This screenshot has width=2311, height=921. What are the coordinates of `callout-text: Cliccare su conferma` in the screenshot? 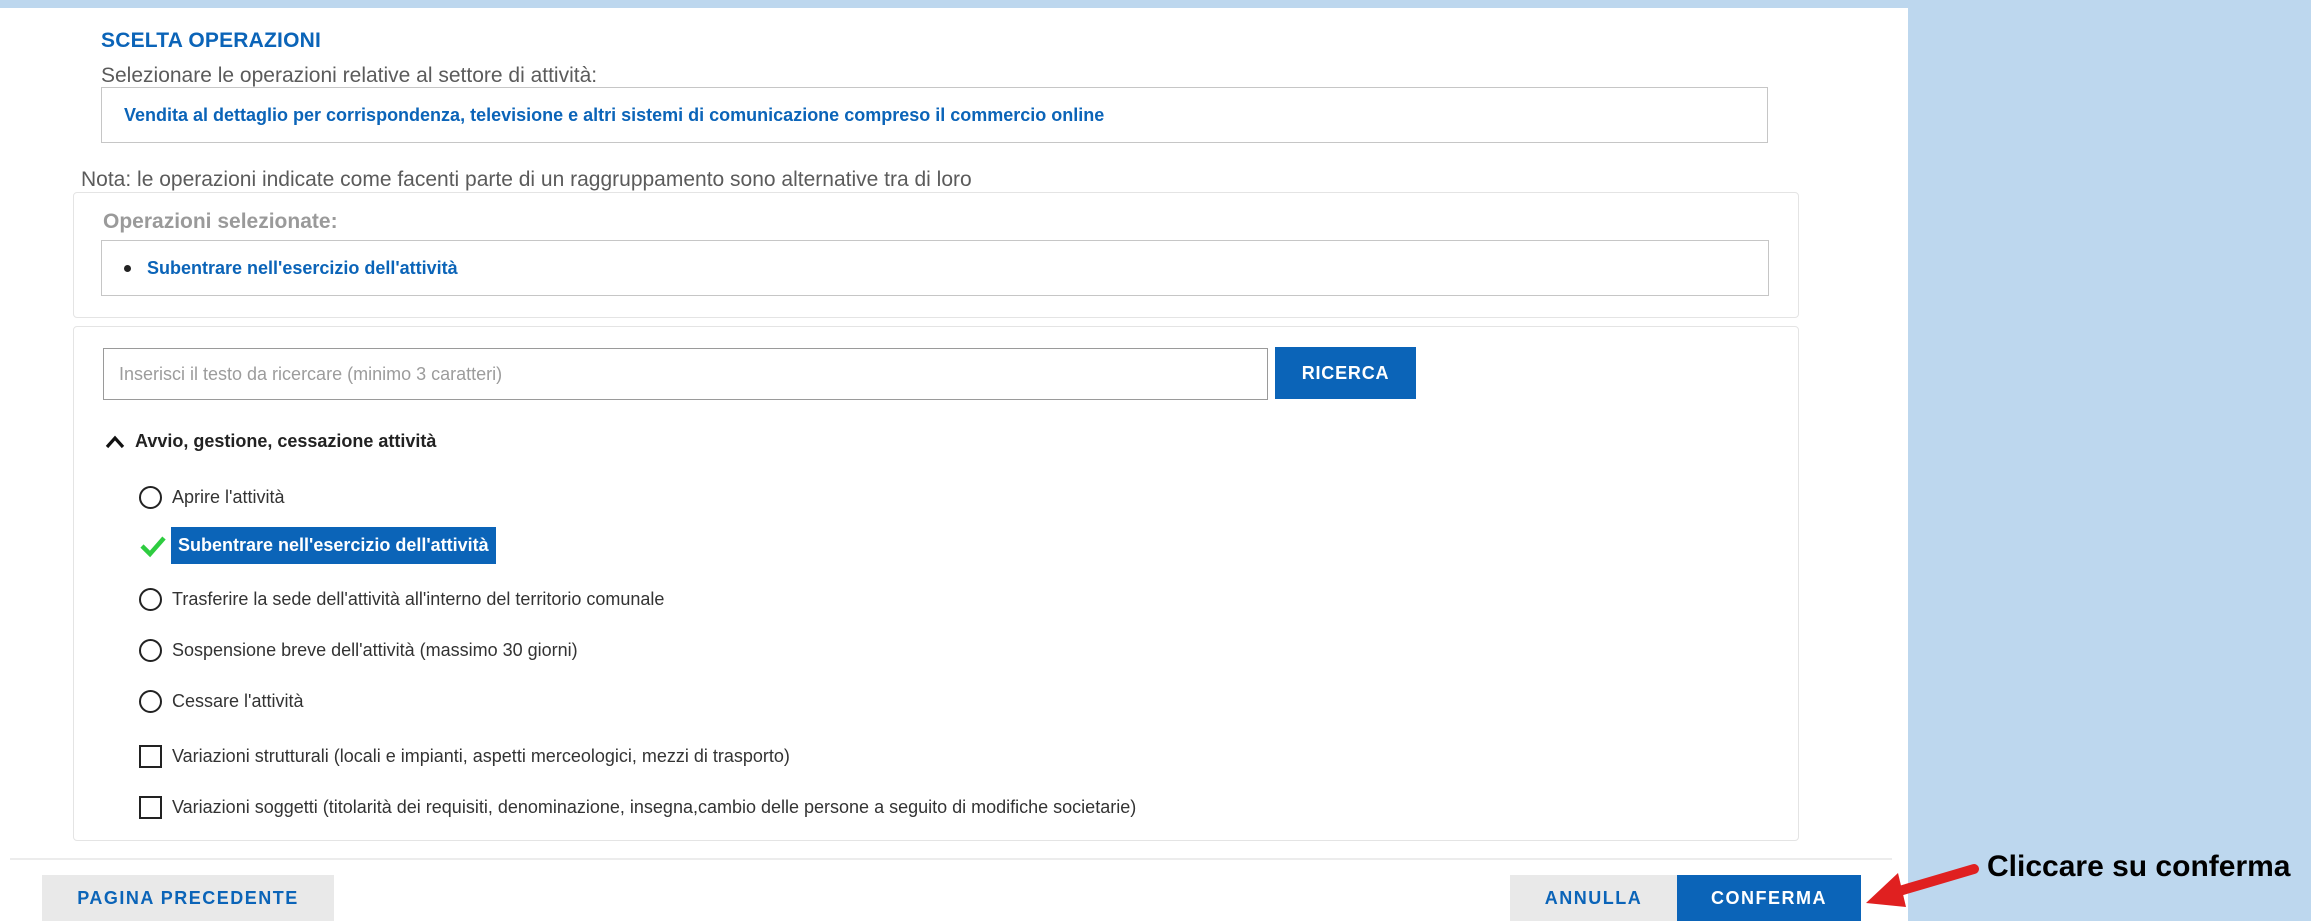 It's located at (2139, 866).